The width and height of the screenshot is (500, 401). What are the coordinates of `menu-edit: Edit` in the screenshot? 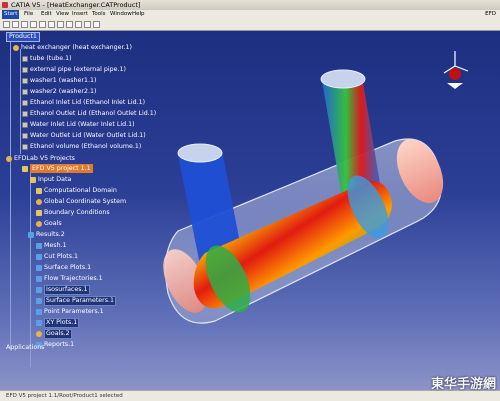 It's located at (46, 14).